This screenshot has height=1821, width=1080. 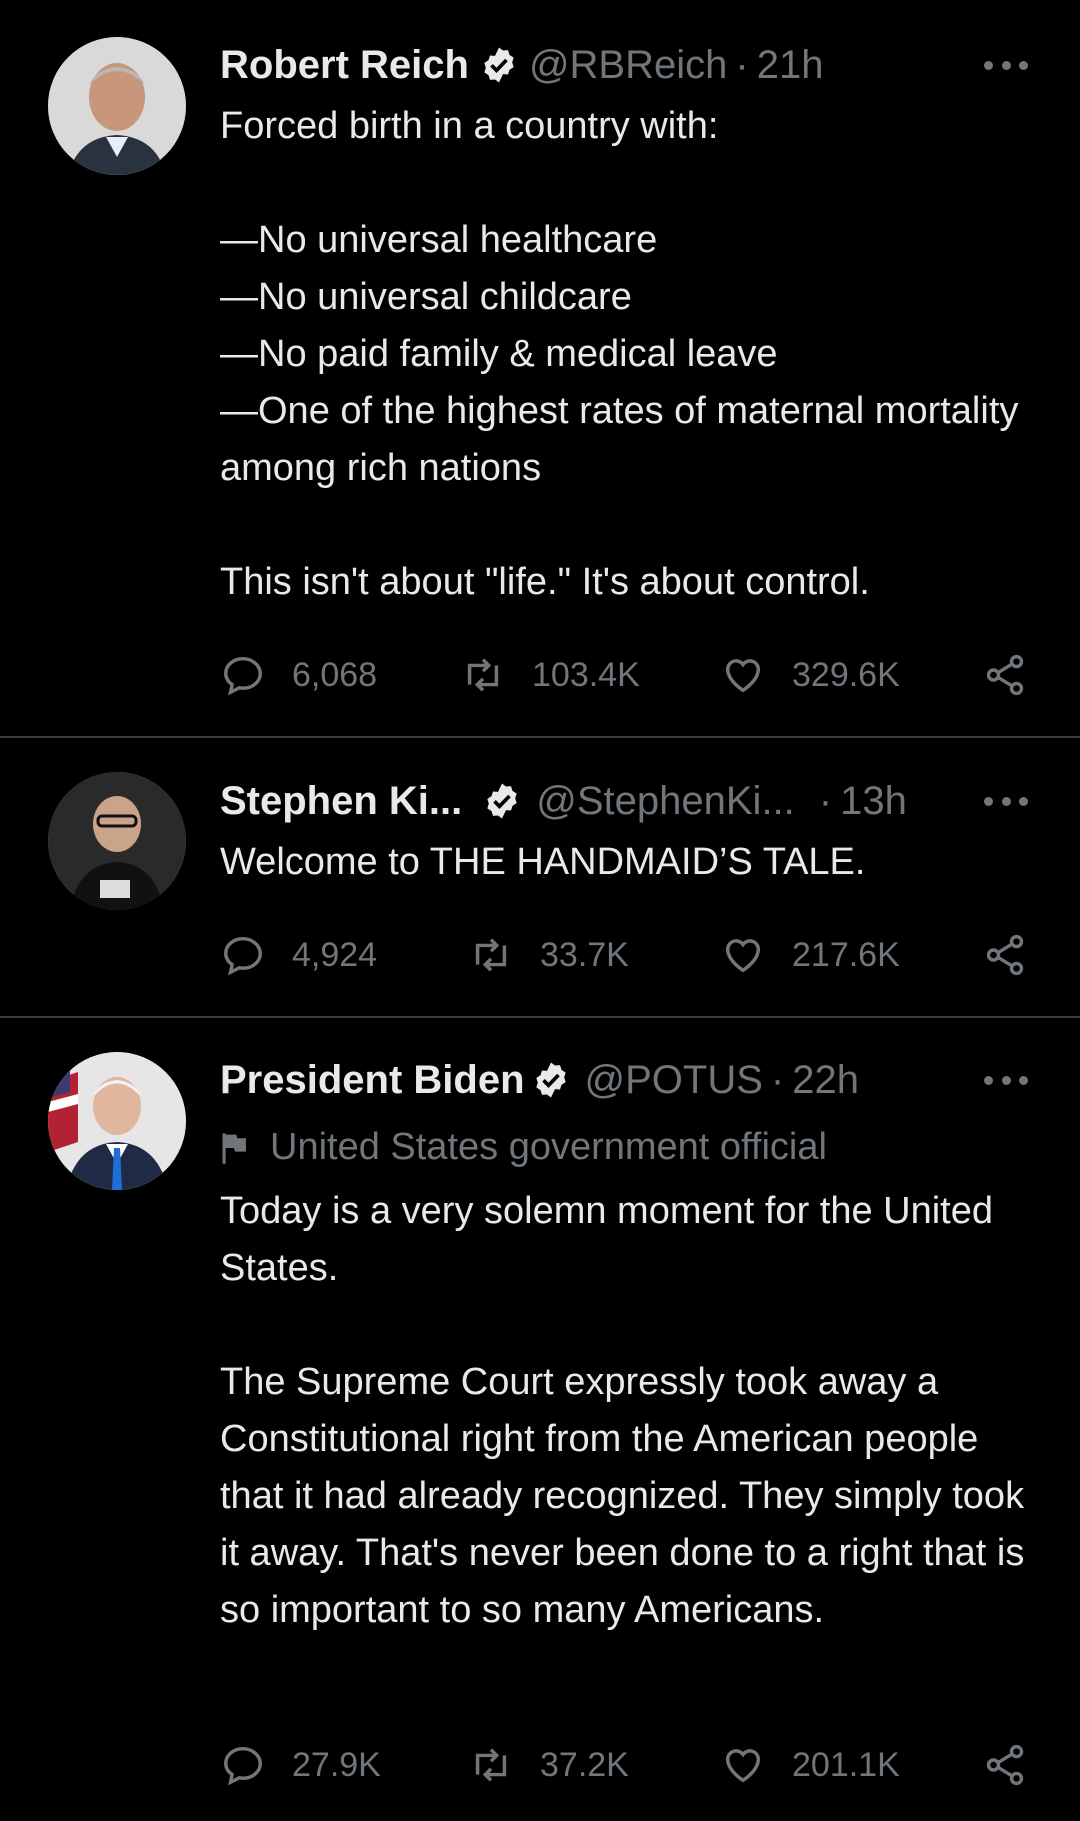 What do you see at coordinates (372, 1080) in the screenshot?
I see `author-name: President Biden` at bounding box center [372, 1080].